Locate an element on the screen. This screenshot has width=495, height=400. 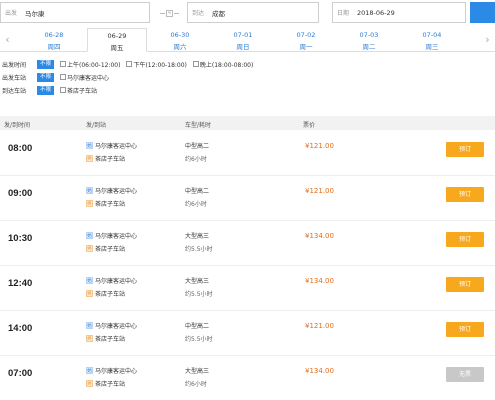
date-tab: 06-28 周四 is located at coordinates (54, 40).